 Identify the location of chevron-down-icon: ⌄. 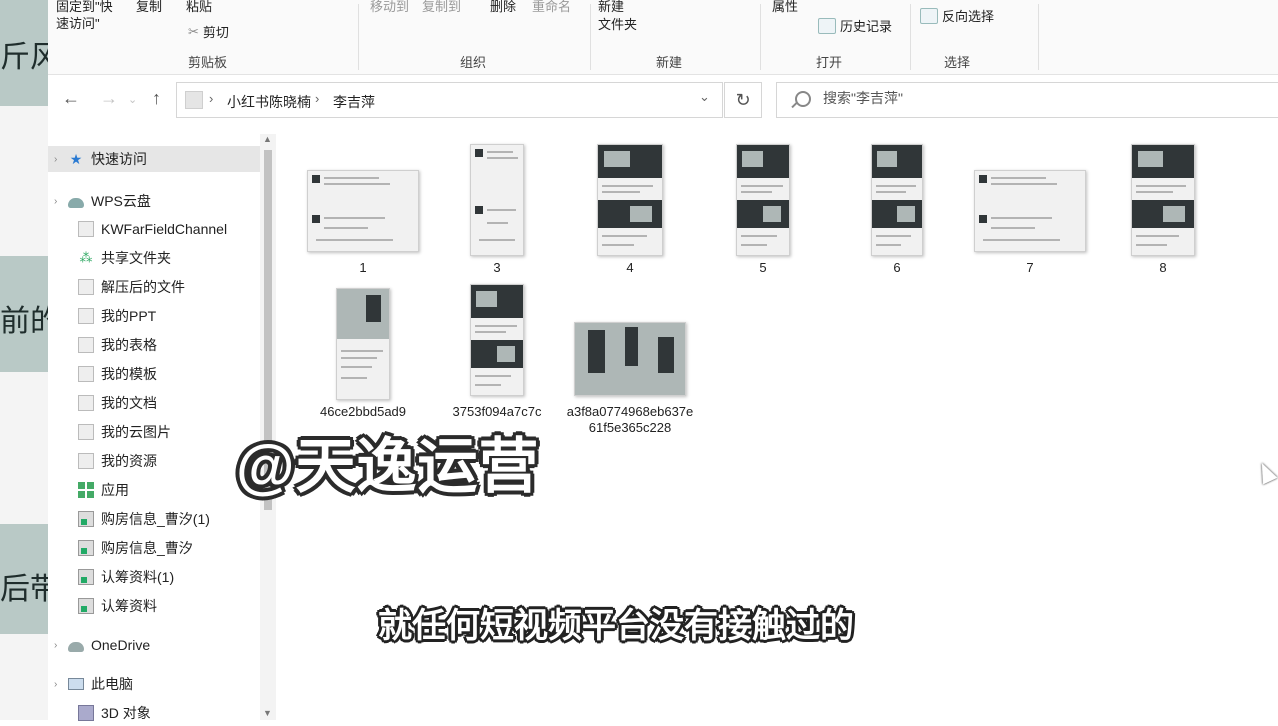
(704, 97).